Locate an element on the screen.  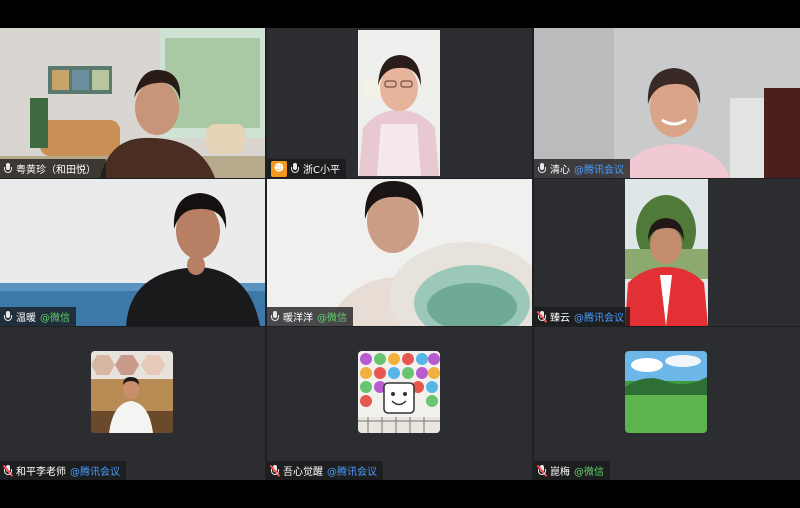
participant-tile: 崑梅 @微信 is located at coordinates (667, 403).